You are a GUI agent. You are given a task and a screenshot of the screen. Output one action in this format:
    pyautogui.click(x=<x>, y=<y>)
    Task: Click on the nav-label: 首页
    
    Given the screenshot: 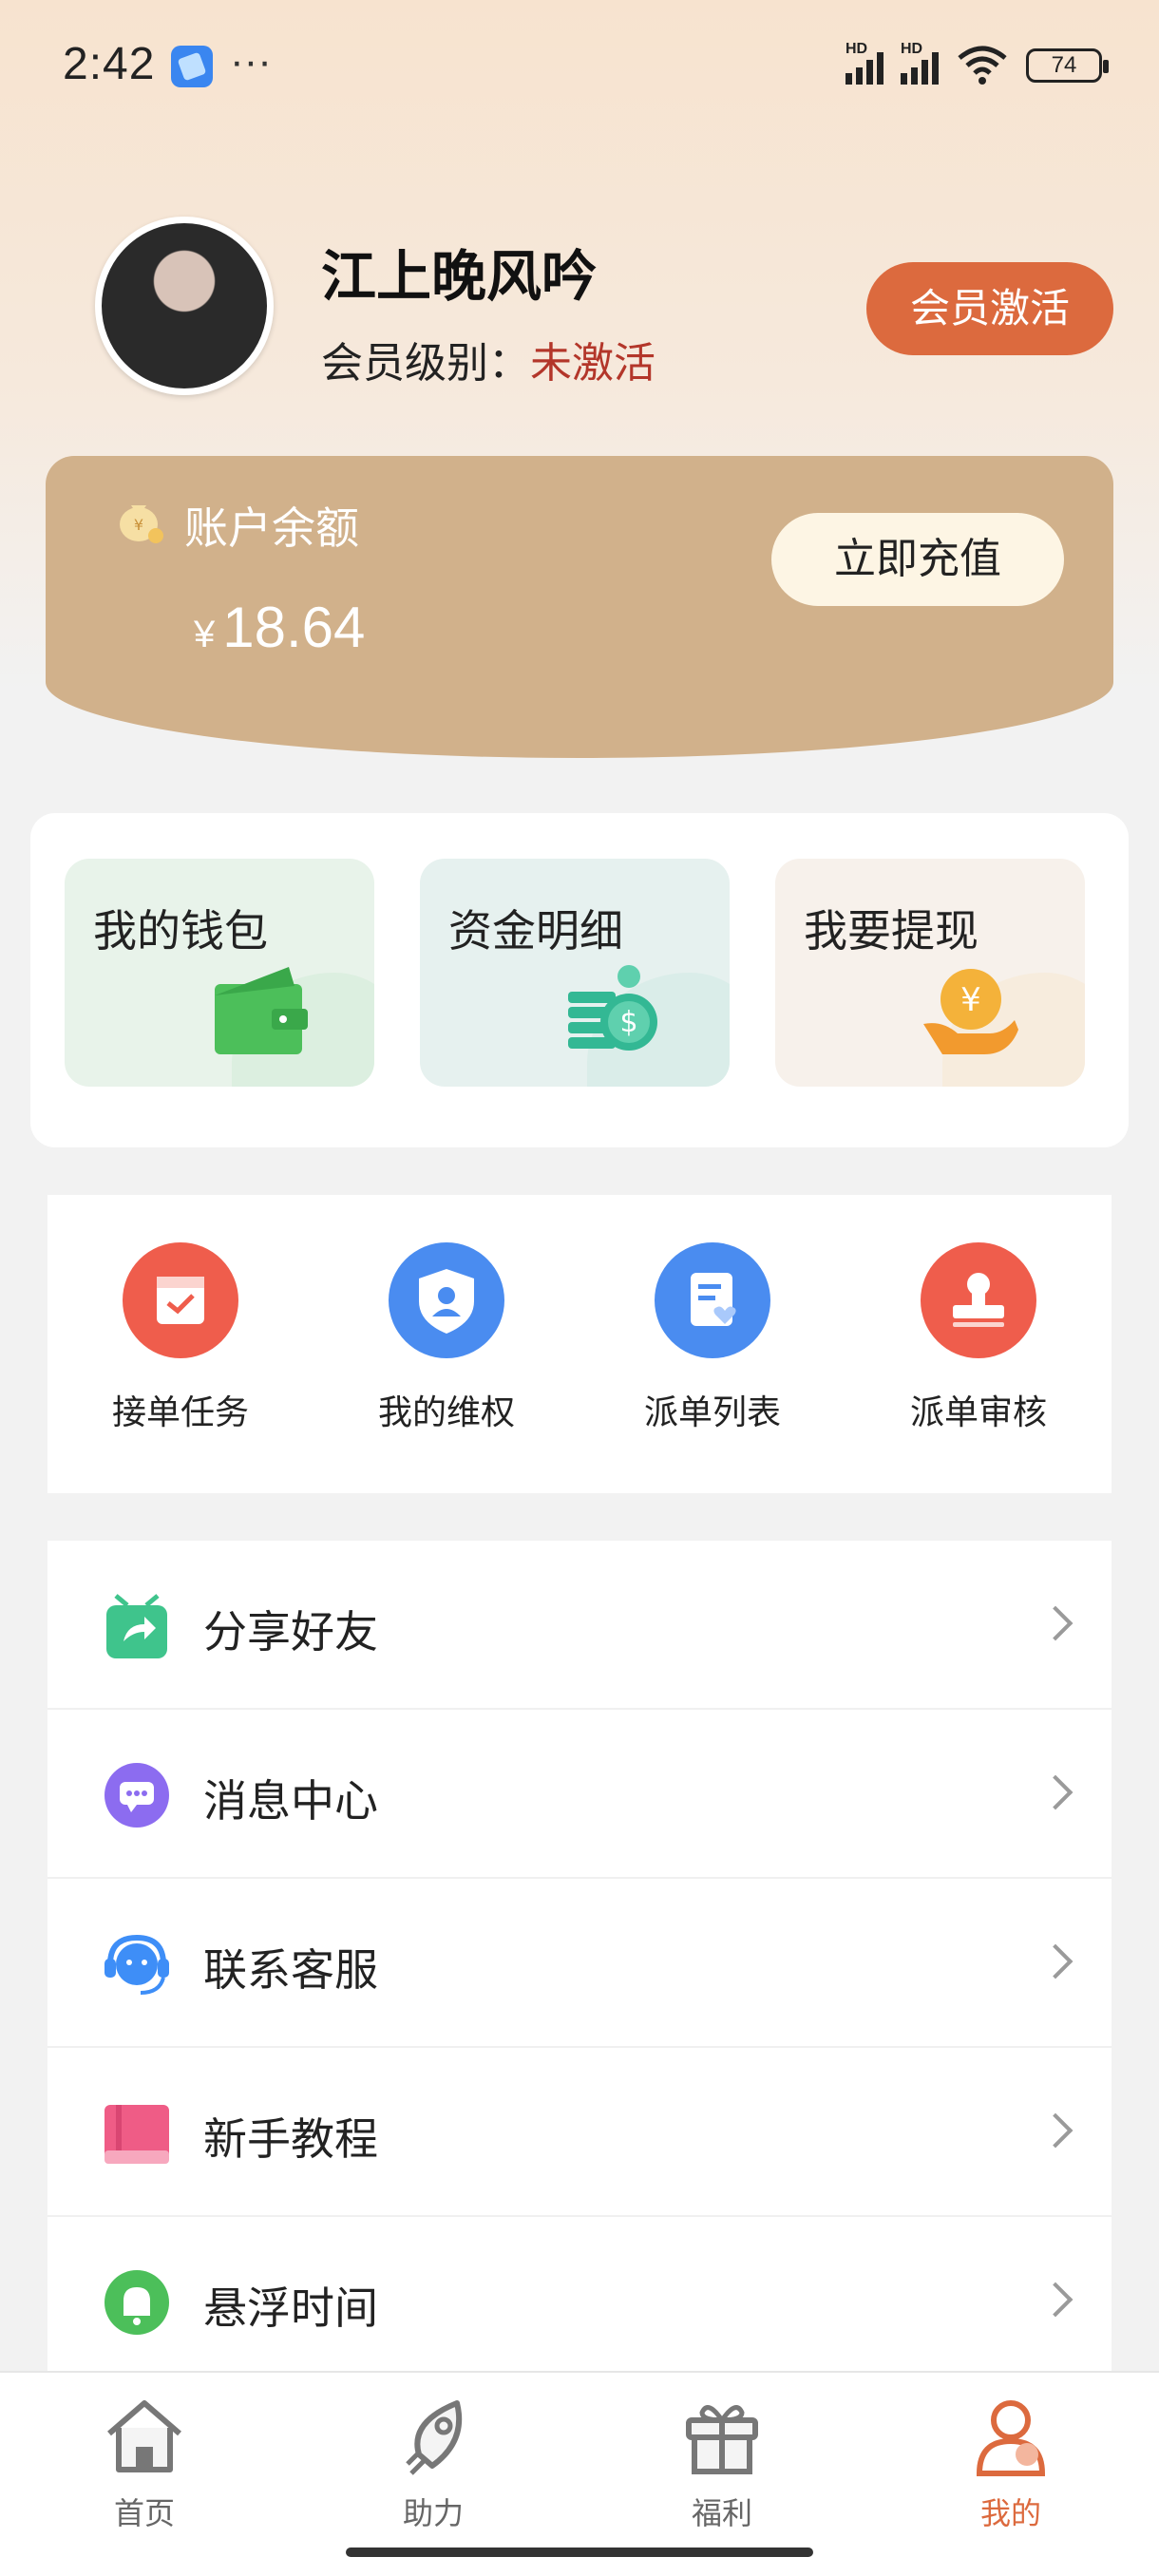 What is the action you would take?
    pyautogui.click(x=144, y=2513)
    